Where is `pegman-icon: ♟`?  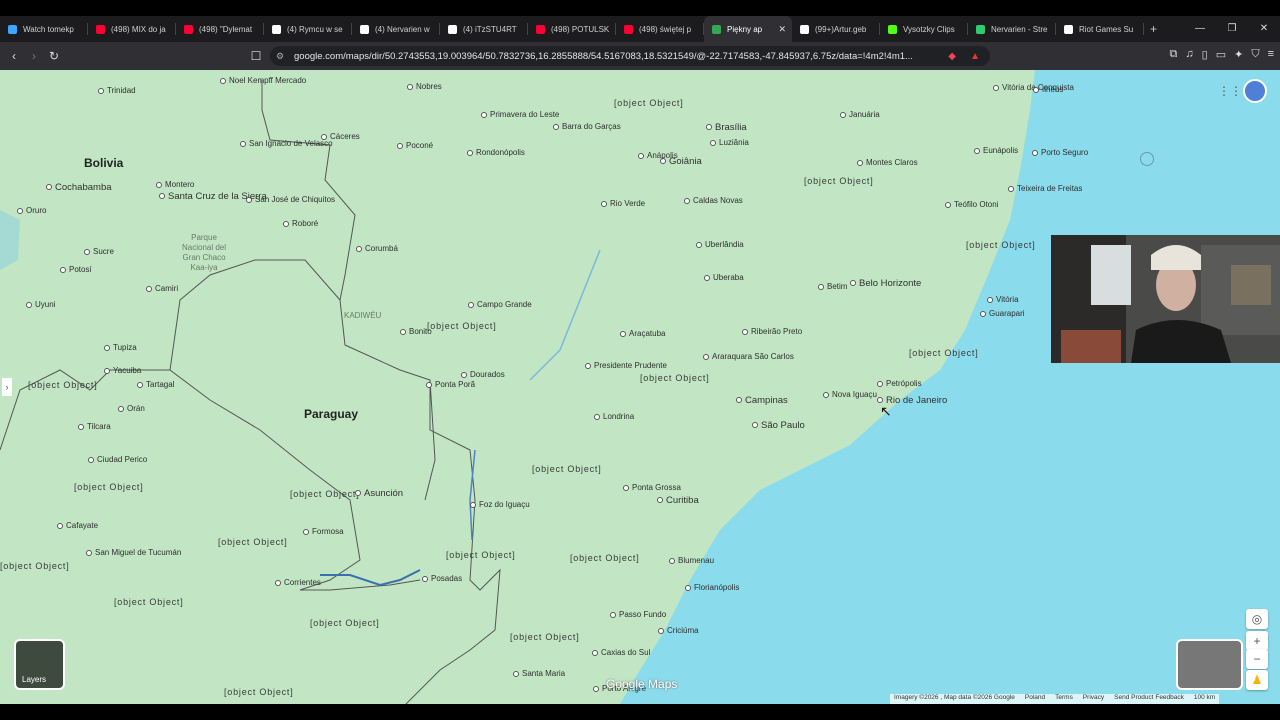
pegman-icon: ♟ is located at coordinates (1257, 680).